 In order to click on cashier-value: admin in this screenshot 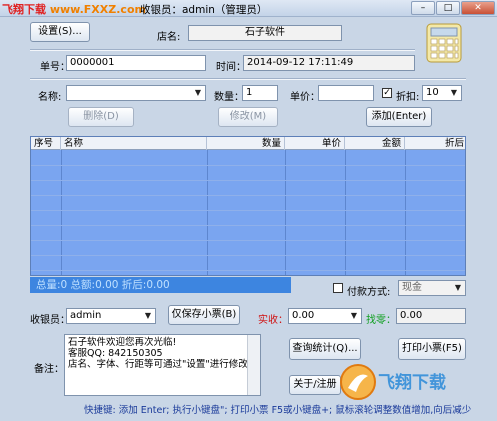, I will do `click(86, 315)`.